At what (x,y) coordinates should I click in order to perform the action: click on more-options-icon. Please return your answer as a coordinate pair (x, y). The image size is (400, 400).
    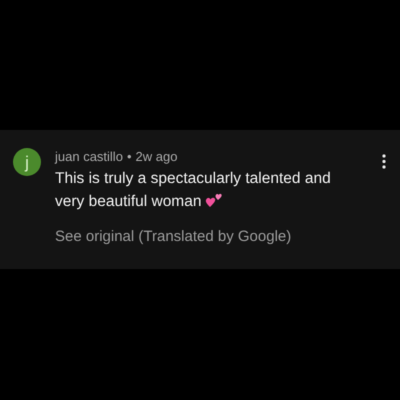
    Looking at the image, I should click on (384, 161).